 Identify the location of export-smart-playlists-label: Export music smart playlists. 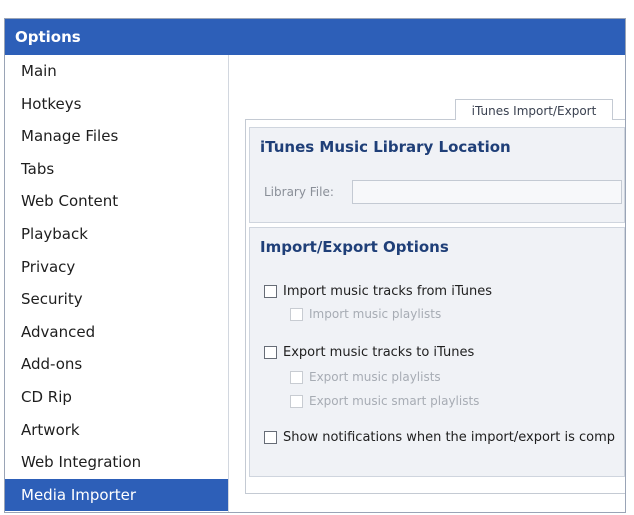
(394, 401).